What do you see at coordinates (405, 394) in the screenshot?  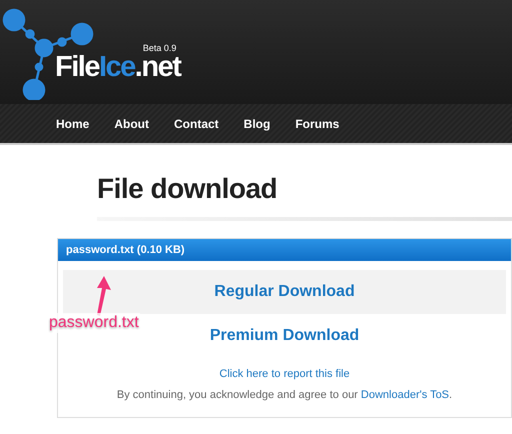 I see `terms-link: Downloader's ToS` at bounding box center [405, 394].